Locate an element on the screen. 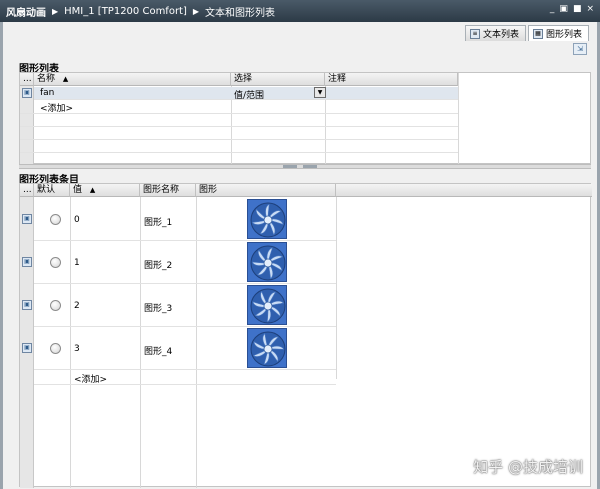  pane-splitter is located at coordinates (305, 166).